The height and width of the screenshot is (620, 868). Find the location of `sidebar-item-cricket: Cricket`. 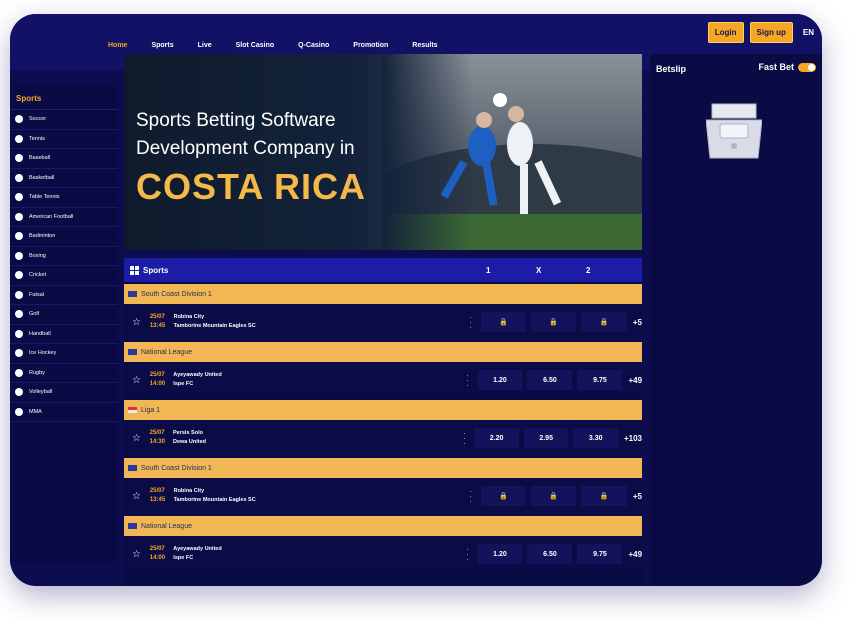

sidebar-item-cricket: Cricket is located at coordinates (64, 276).